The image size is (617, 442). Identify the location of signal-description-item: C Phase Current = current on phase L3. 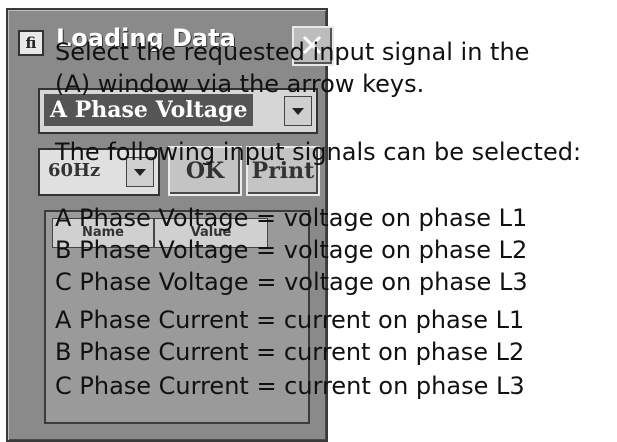
(290, 386).